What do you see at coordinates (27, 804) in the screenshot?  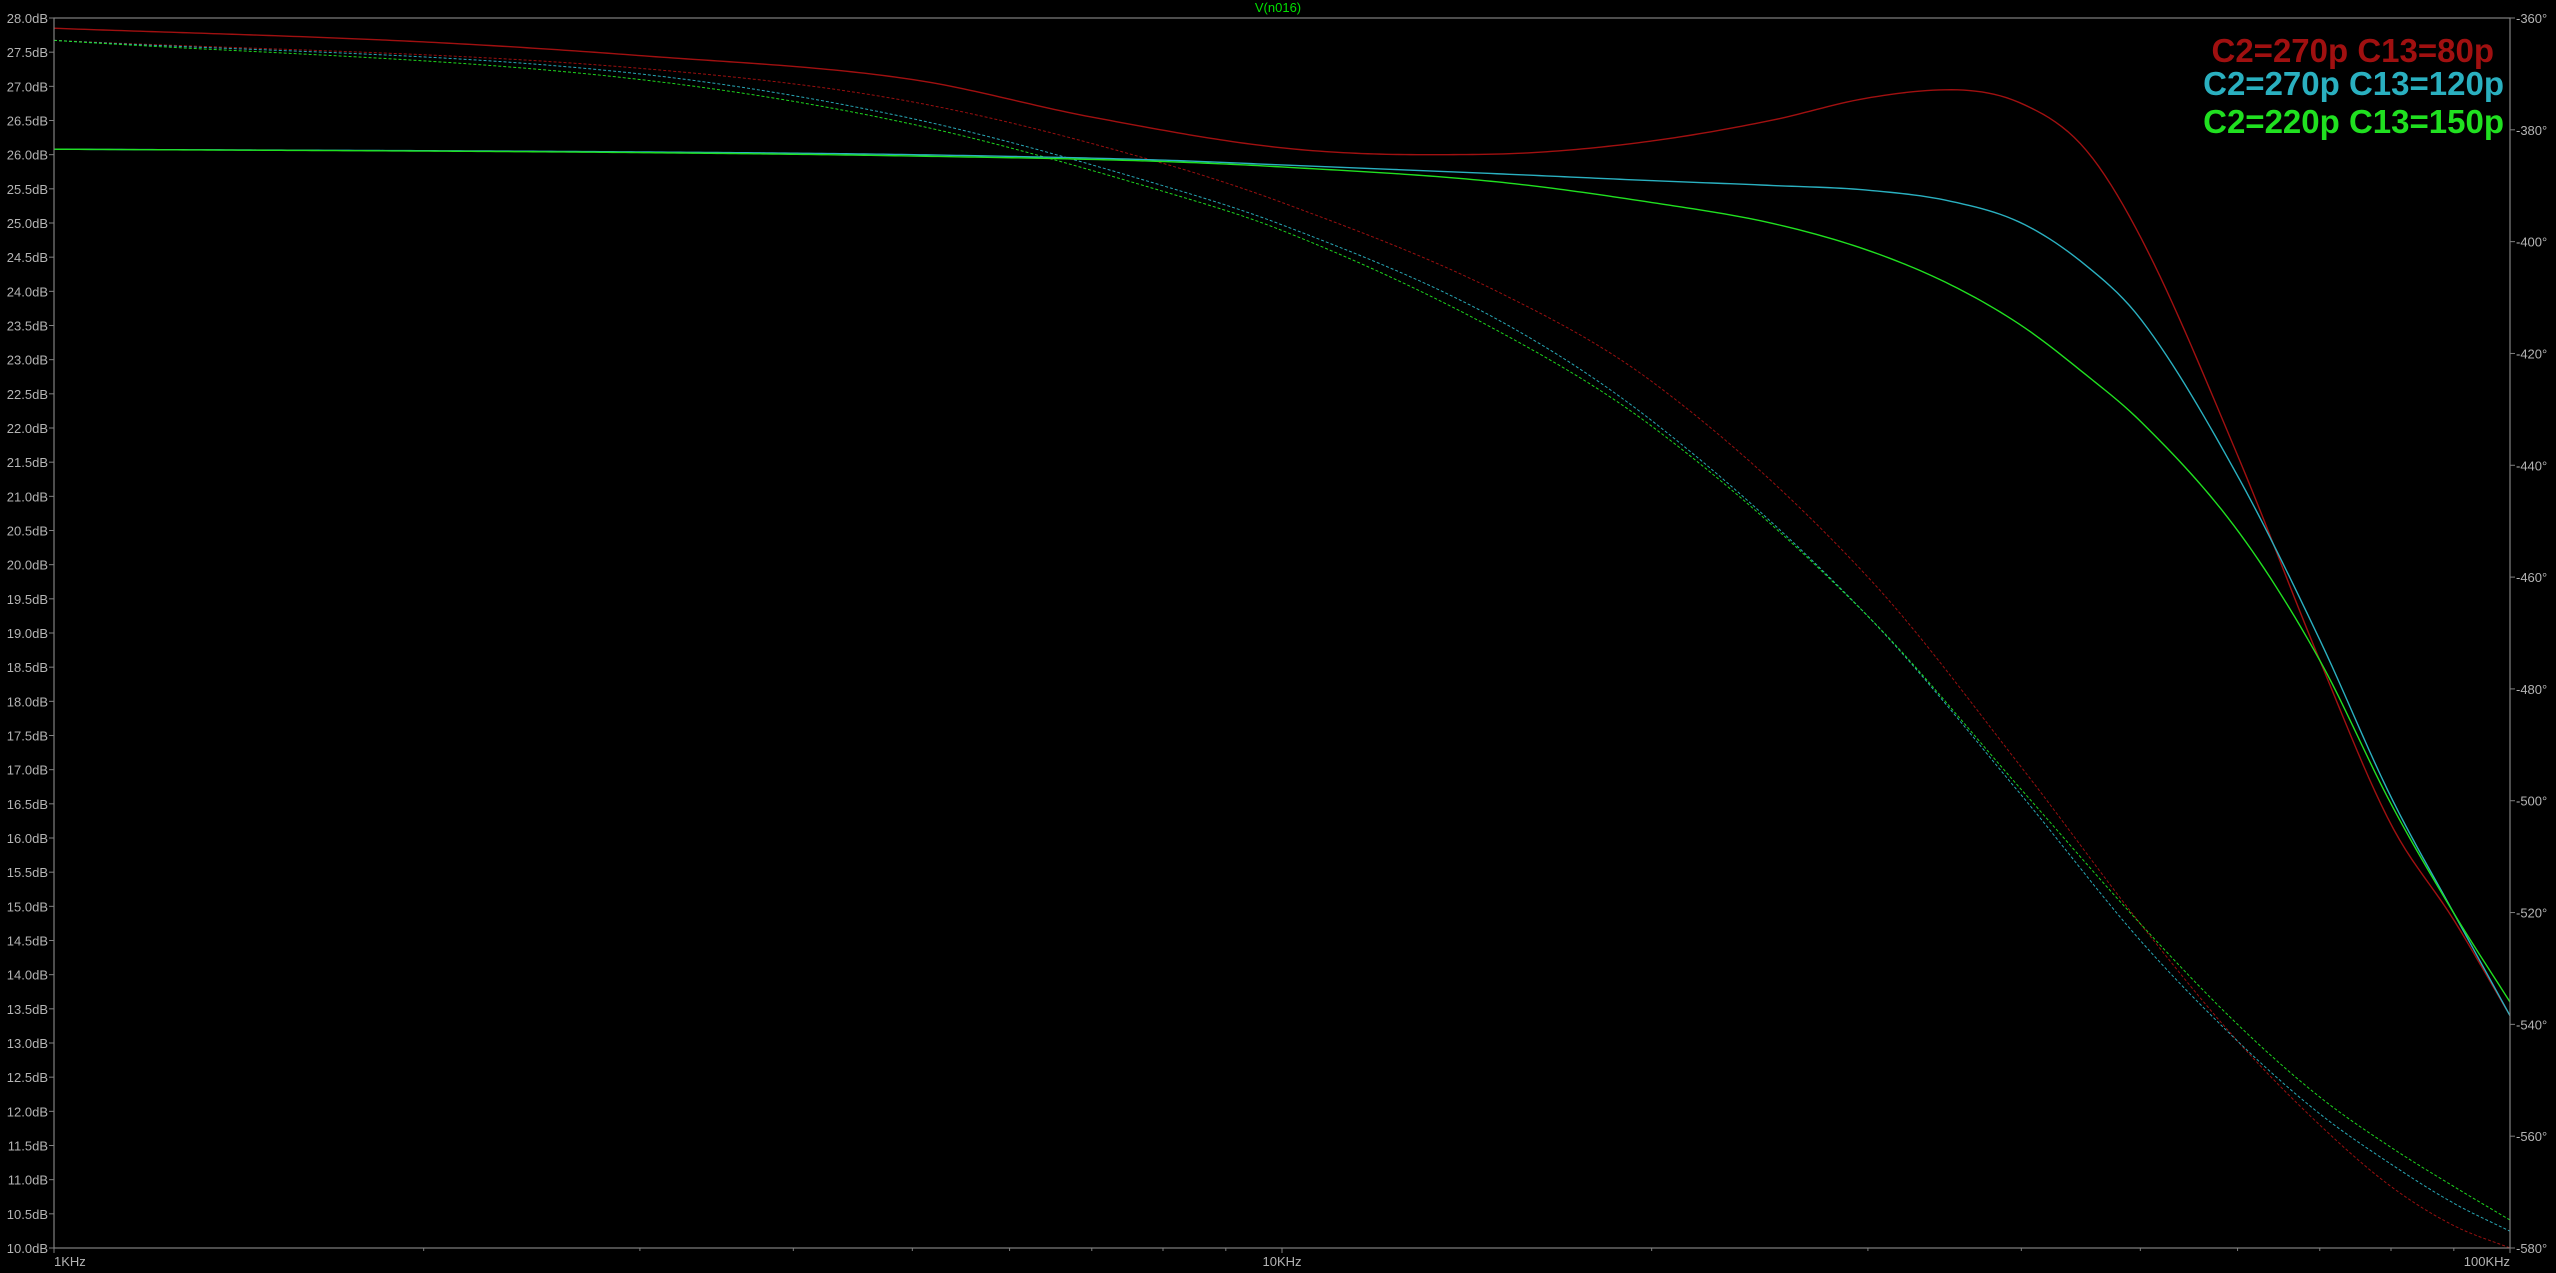 I see `y-tick-label-23: 16.5dB` at bounding box center [27, 804].